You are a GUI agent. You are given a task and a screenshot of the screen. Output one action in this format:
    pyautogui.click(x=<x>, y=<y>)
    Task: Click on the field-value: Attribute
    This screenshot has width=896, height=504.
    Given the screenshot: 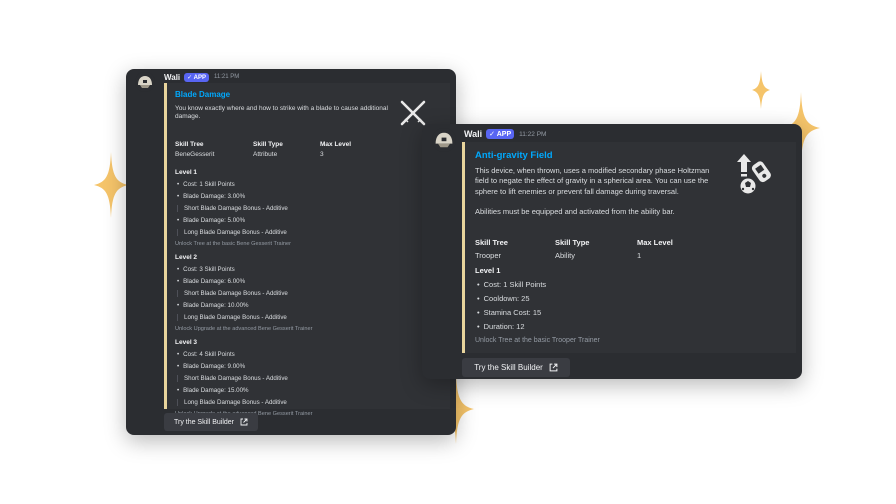 What is the action you would take?
    pyautogui.click(x=265, y=154)
    